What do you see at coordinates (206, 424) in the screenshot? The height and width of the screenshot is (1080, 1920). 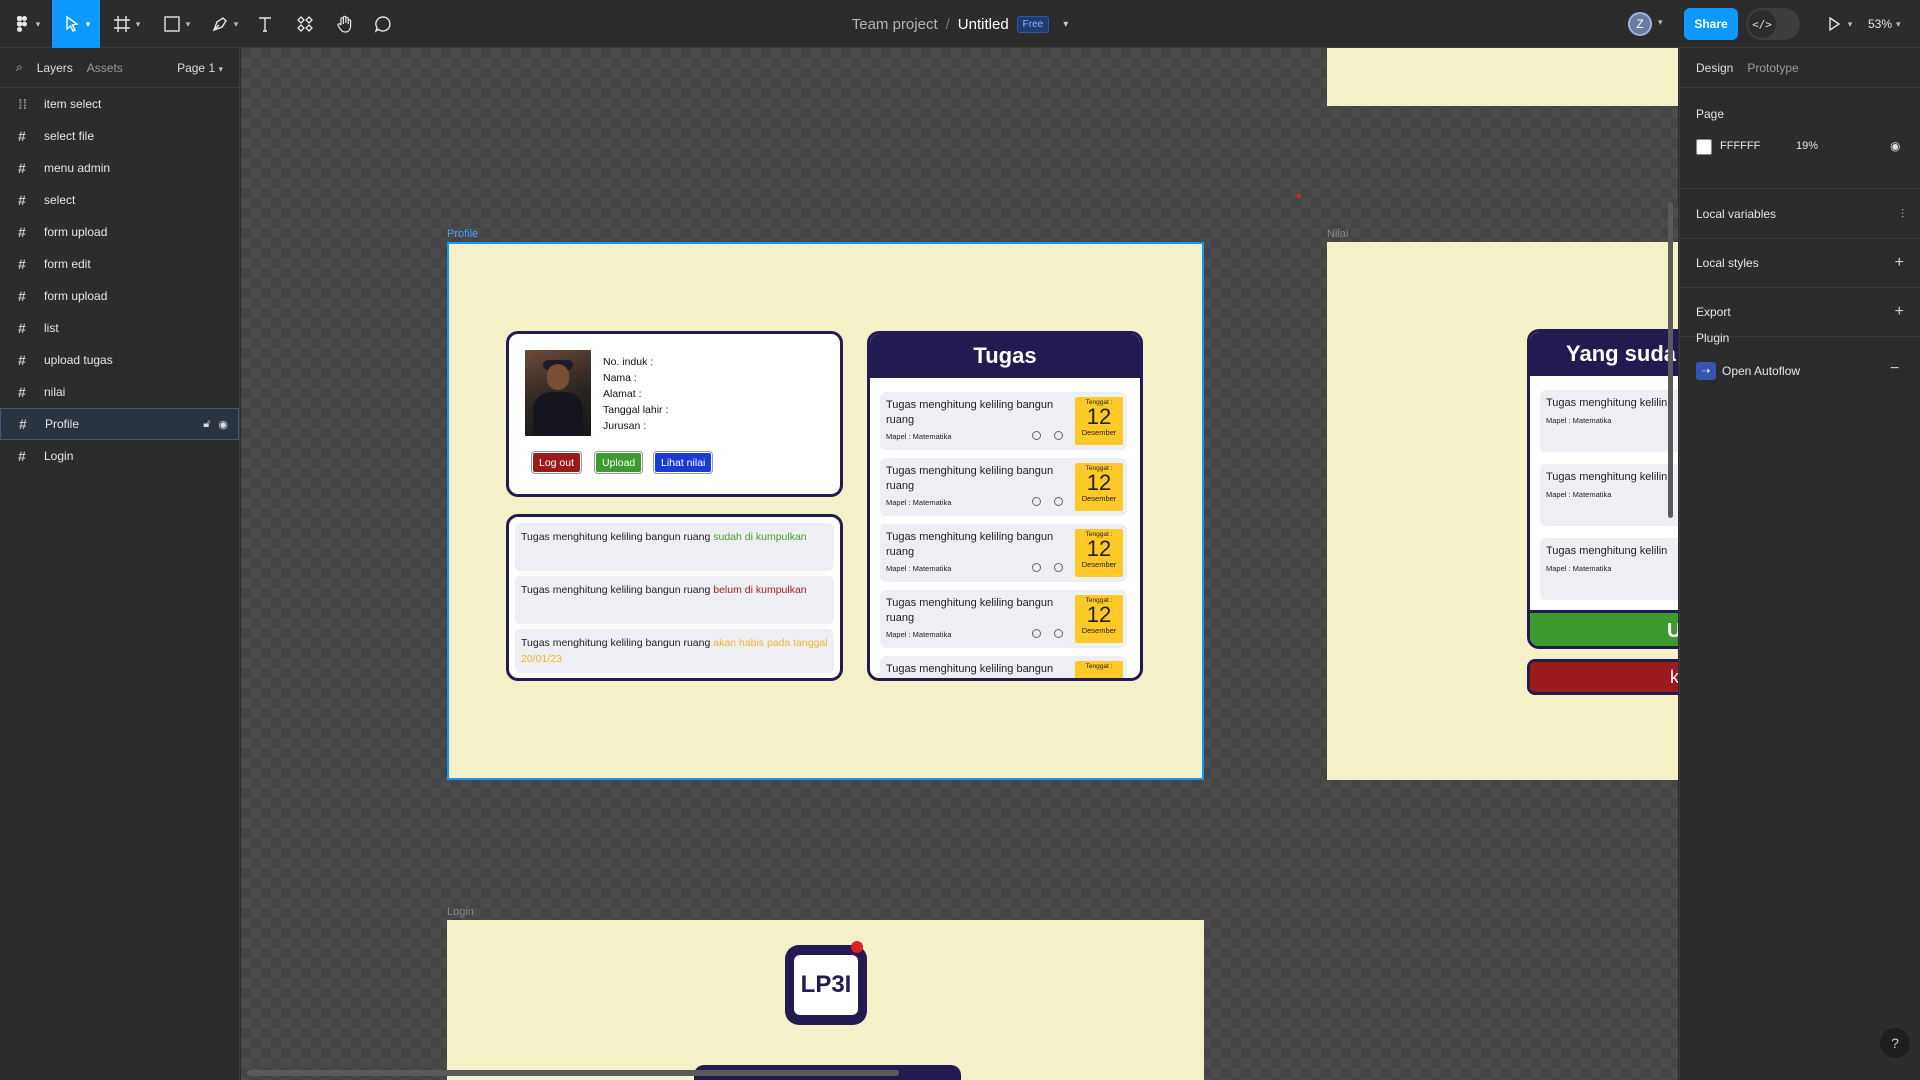 I see `unlock-icon: 🔓︎` at bounding box center [206, 424].